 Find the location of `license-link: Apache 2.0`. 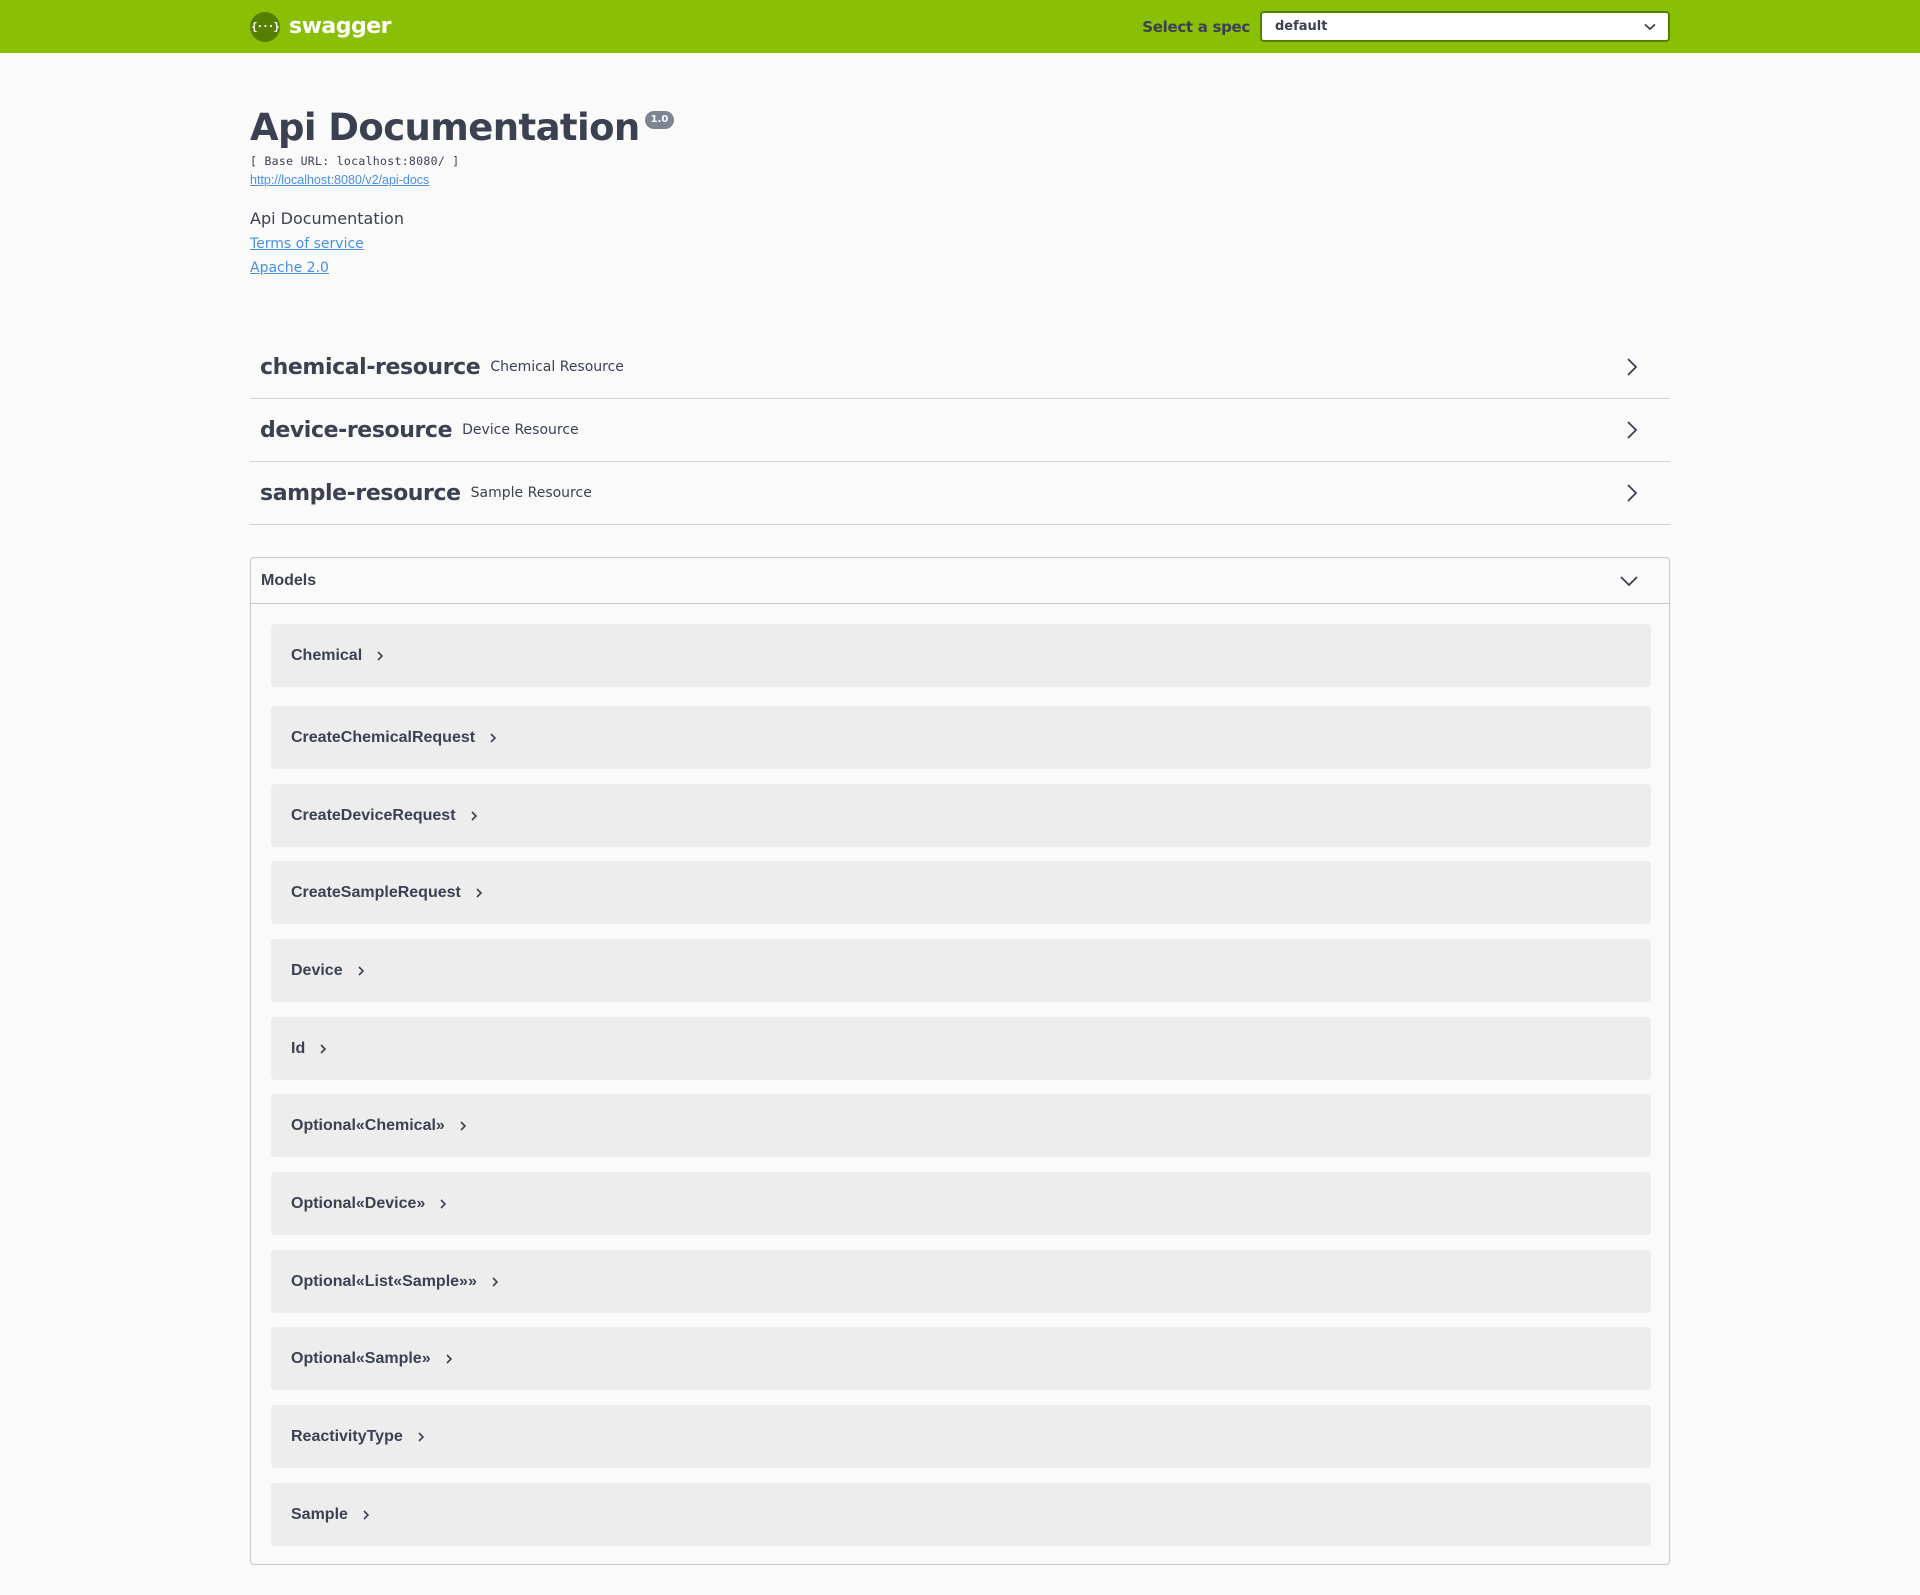

license-link: Apache 2.0 is located at coordinates (960, 268).